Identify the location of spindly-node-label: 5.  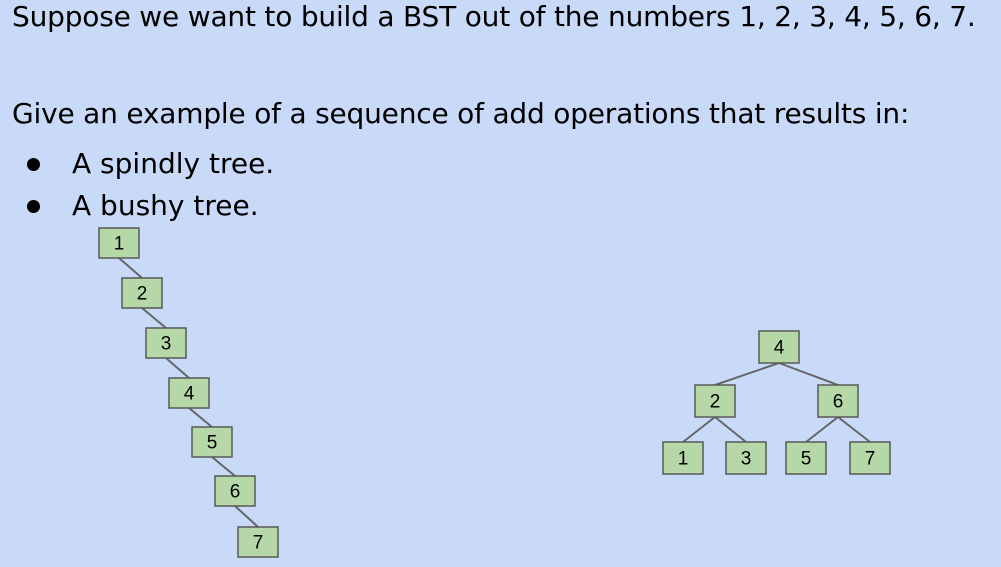
(212, 443).